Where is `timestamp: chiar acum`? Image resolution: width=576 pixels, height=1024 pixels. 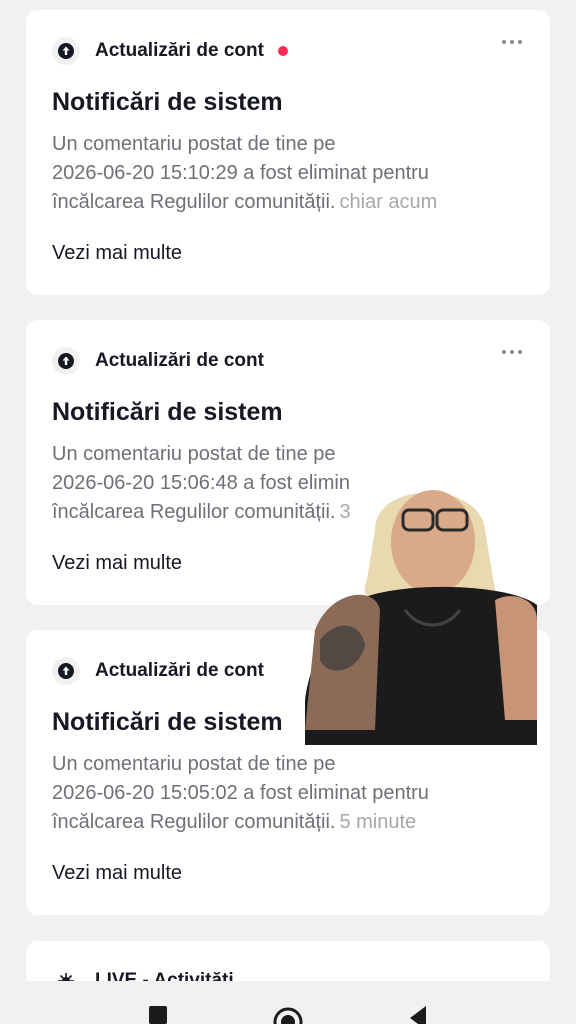
timestamp: chiar acum is located at coordinates (388, 202).